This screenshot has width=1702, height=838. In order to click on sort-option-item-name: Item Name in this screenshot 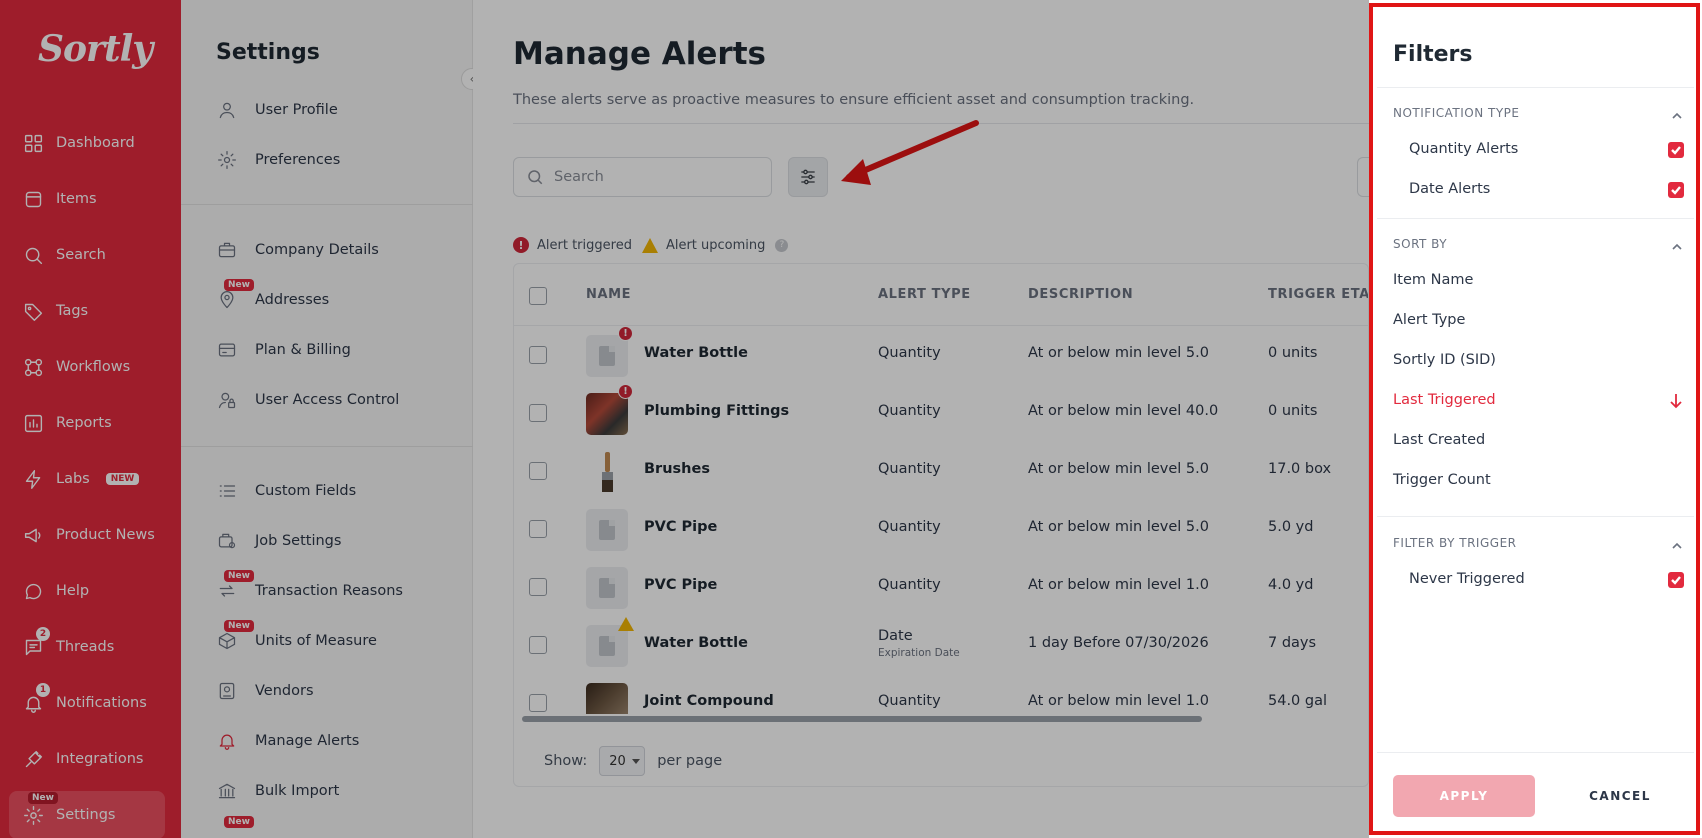, I will do `click(1433, 280)`.